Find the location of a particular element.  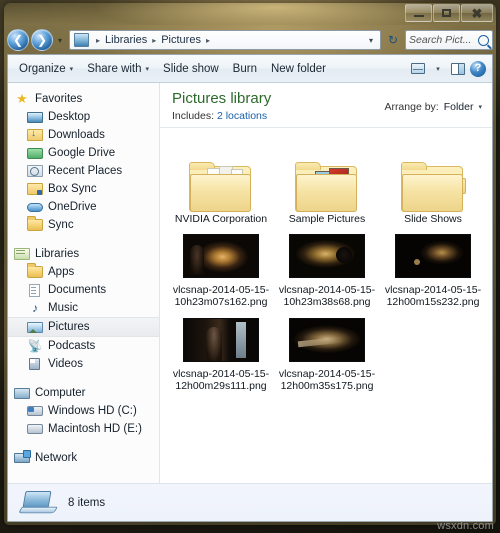

address-bar: ▸ Libraries ▸ Pictures ▸ ▾ is located at coordinates (225, 40).